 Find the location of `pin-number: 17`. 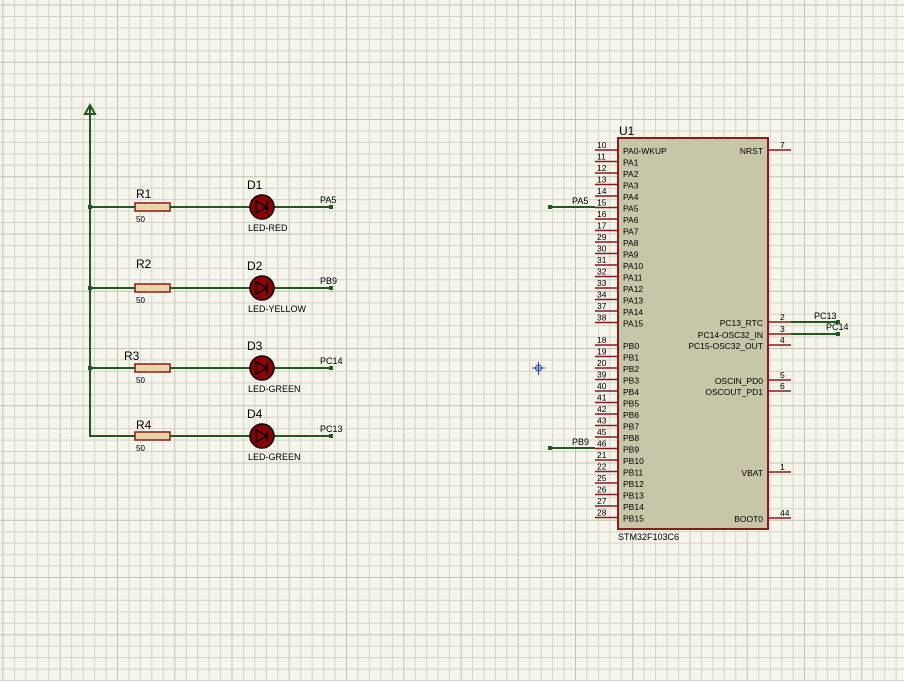

pin-number: 17 is located at coordinates (602, 226).